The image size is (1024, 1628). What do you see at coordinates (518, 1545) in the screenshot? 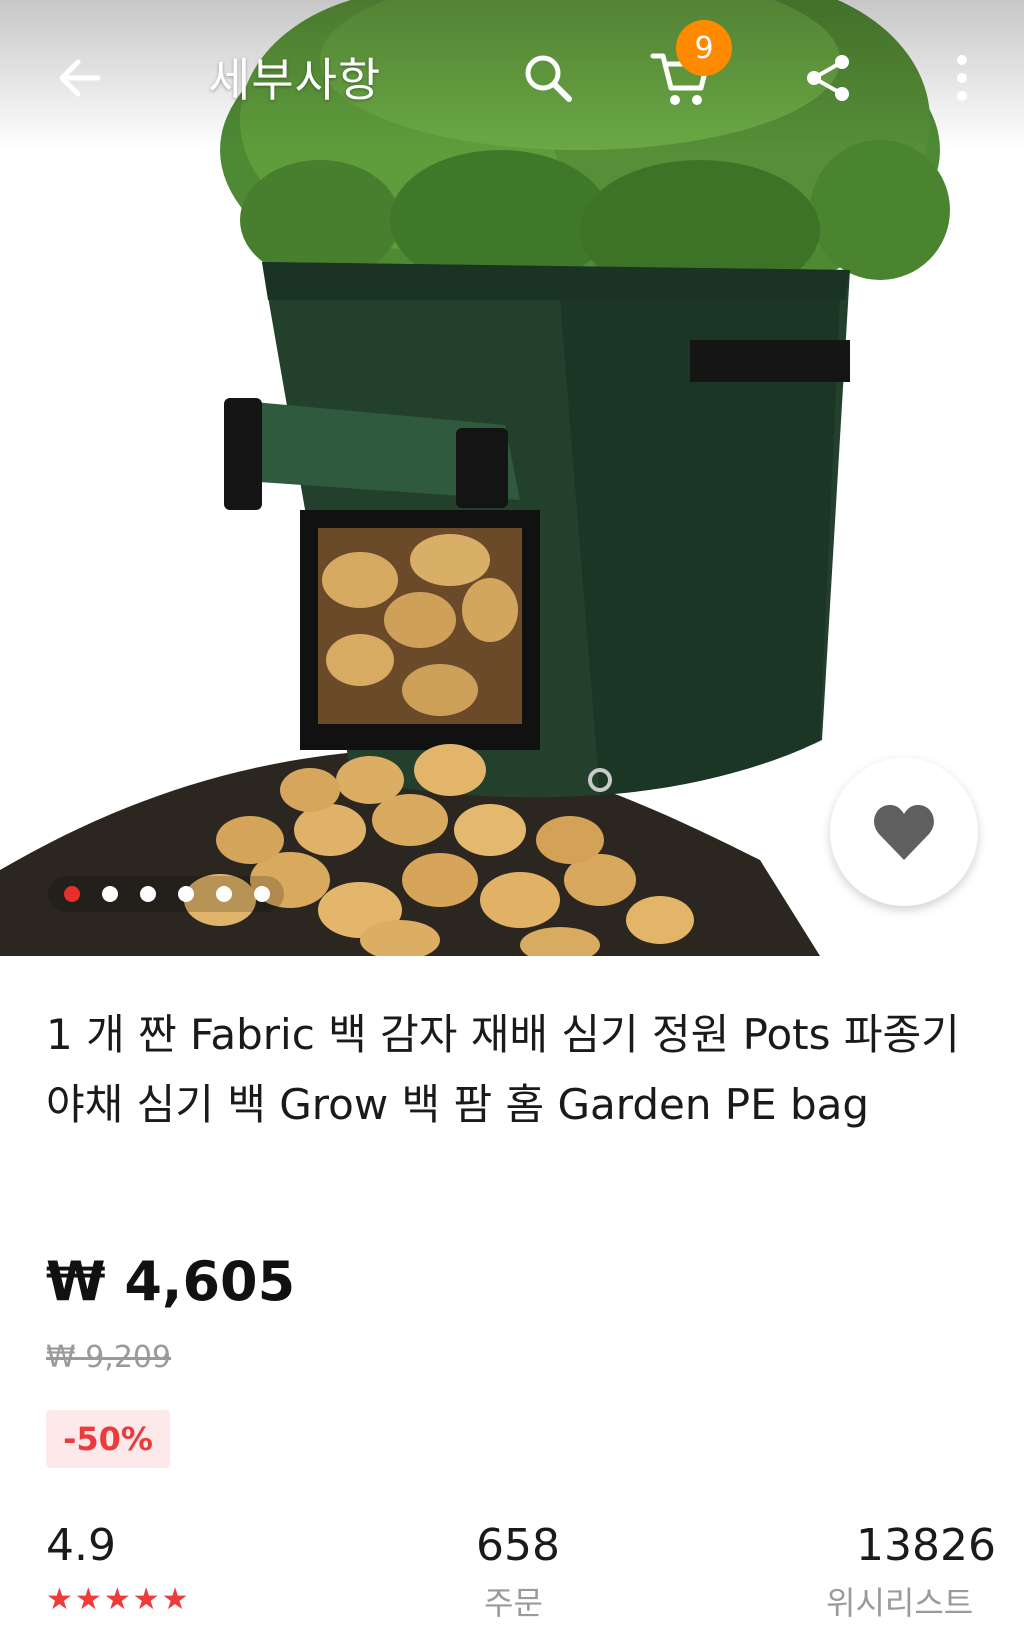
I see `orders-count: 658` at bounding box center [518, 1545].